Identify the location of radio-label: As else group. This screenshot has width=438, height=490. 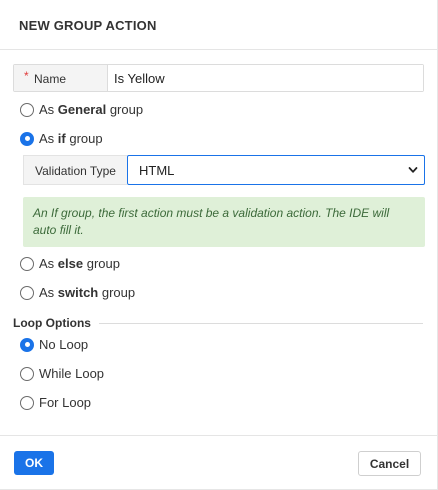
(79, 263).